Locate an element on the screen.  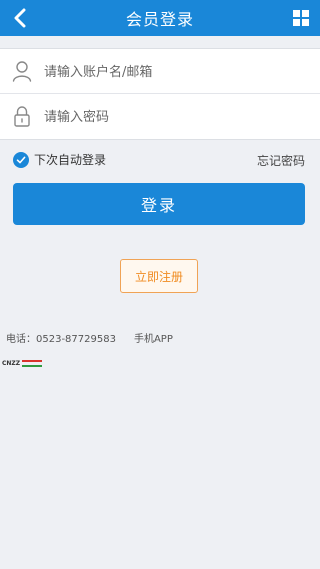
menu-button is located at coordinates (301, 18).